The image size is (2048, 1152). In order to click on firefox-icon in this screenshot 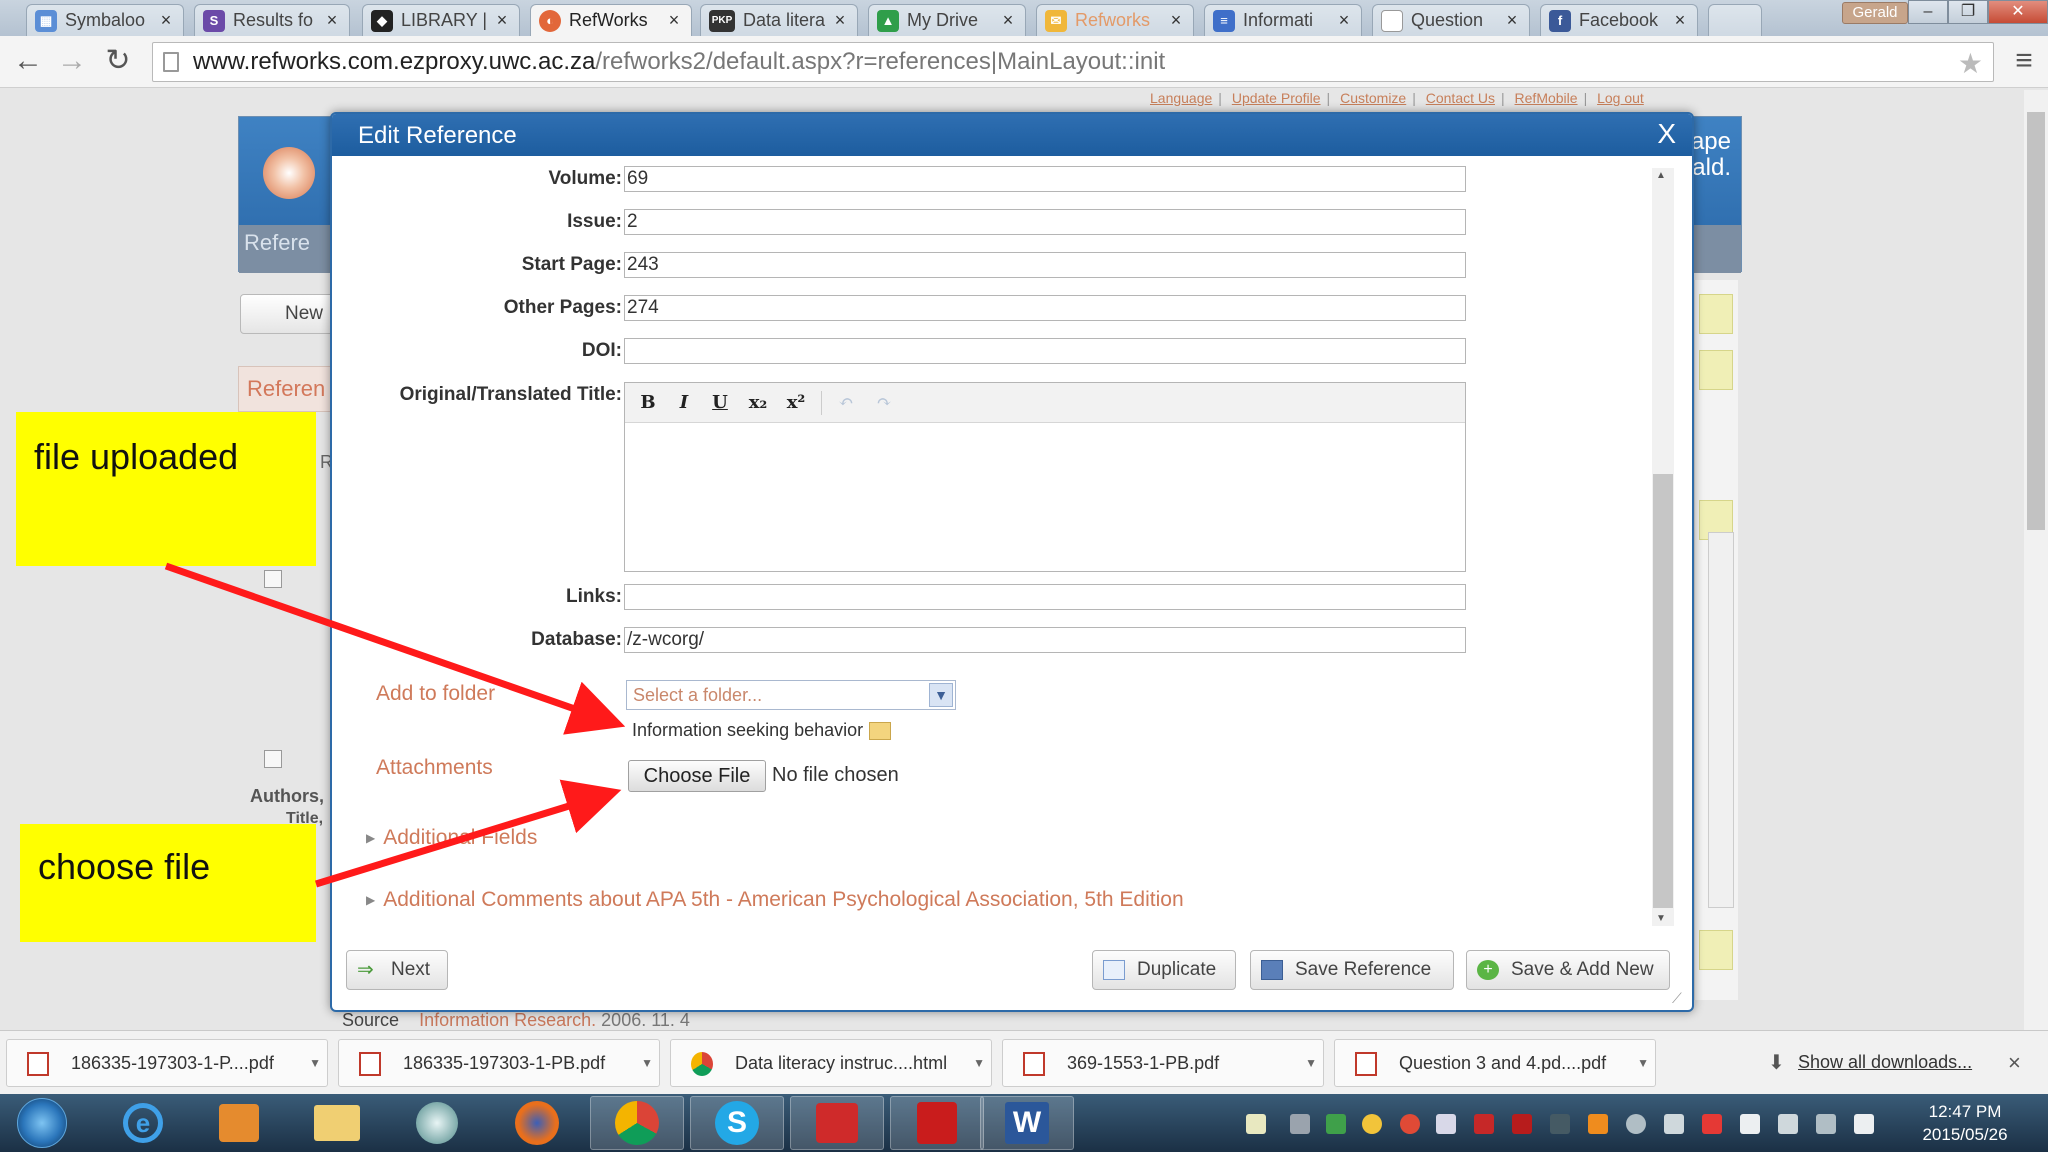, I will do `click(537, 1123)`.